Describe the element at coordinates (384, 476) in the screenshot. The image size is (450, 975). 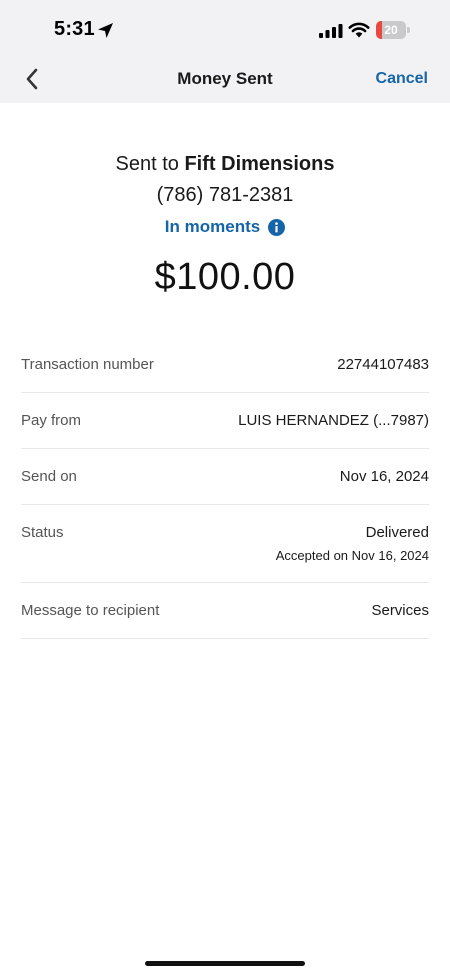
I see `send-on-value: Nov 16, 2024` at that location.